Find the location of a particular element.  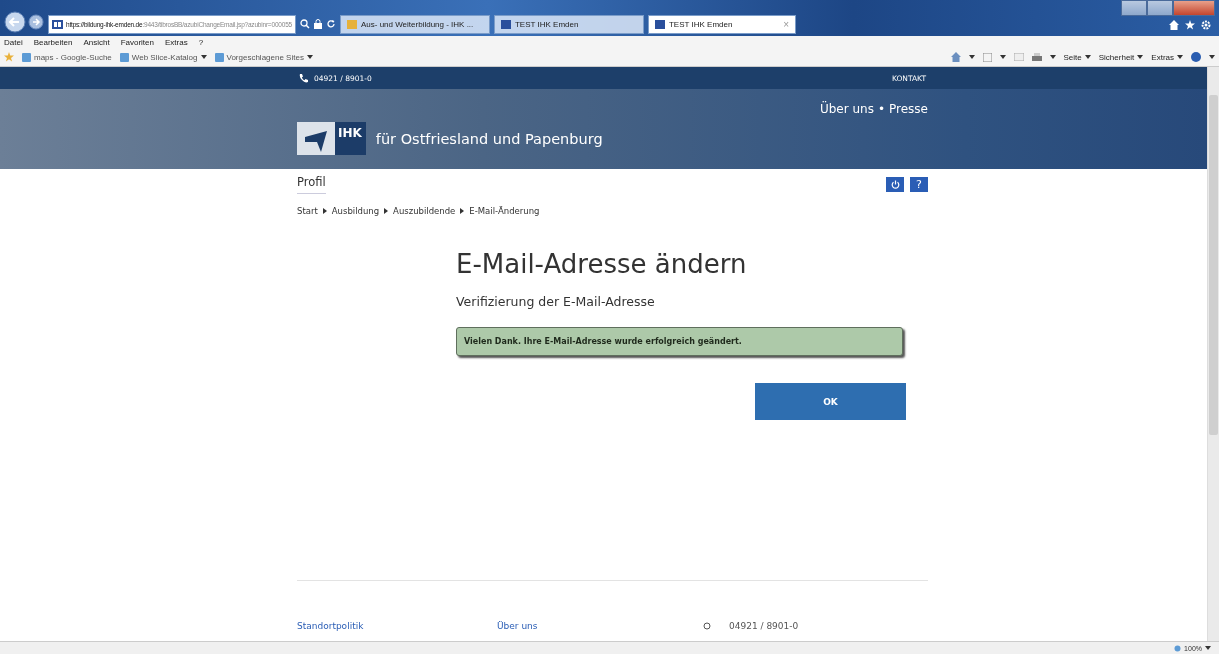

favorites-link: maps - Google-Suche is located at coordinates (67, 57).